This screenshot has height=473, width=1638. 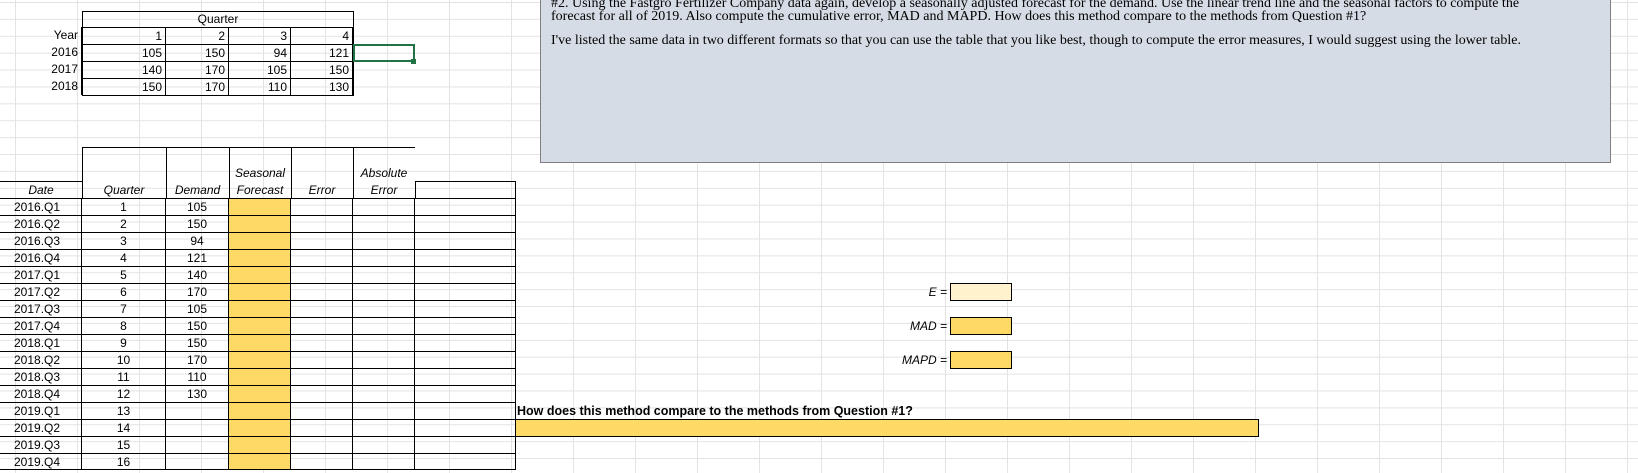 What do you see at coordinates (41, 410) in the screenshot?
I see `date-cell: 2019.Q1` at bounding box center [41, 410].